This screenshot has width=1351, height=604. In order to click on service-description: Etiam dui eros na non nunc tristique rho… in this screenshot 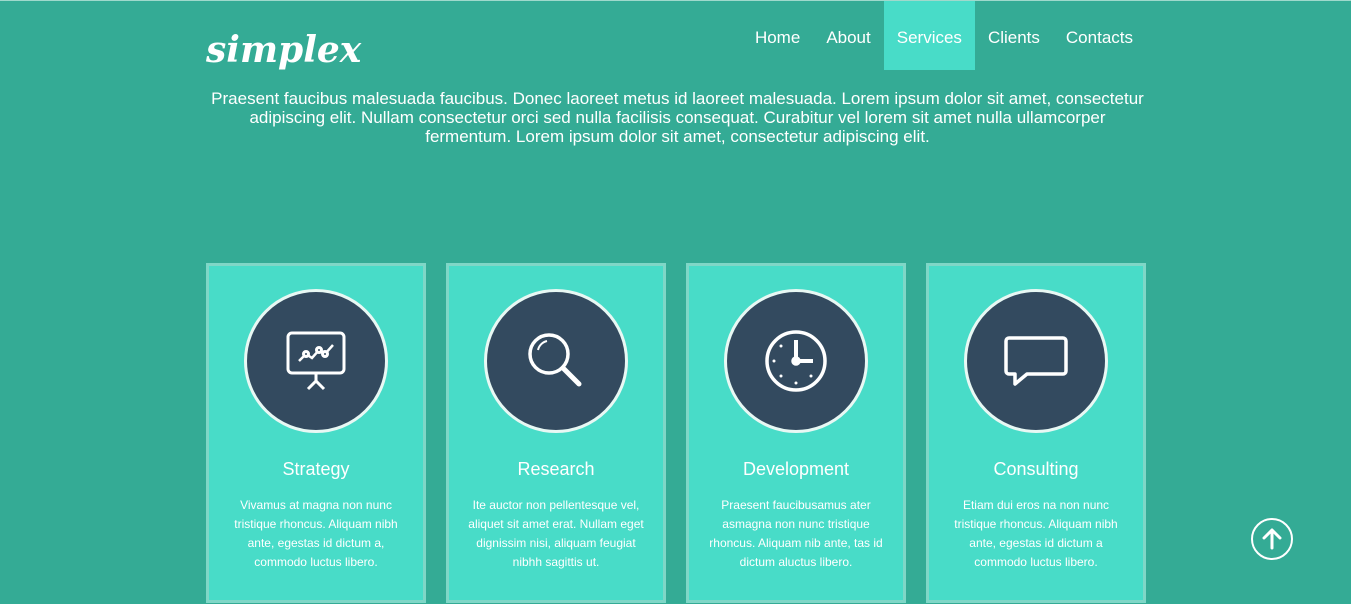, I will do `click(1036, 533)`.